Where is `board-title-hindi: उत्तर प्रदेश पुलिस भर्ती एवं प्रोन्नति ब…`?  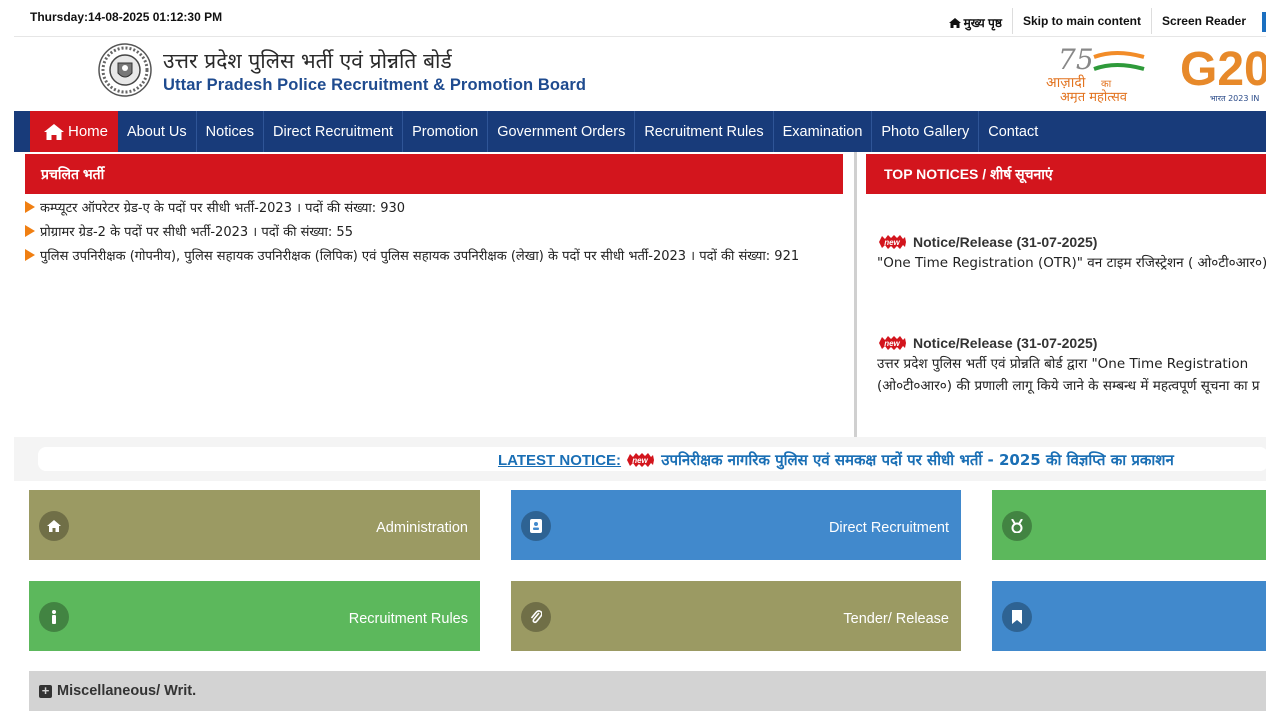
board-title-hindi: उत्तर प्रदेश पुलिस भर्ती एवं प्रोन्नति ब… is located at coordinates (307, 61).